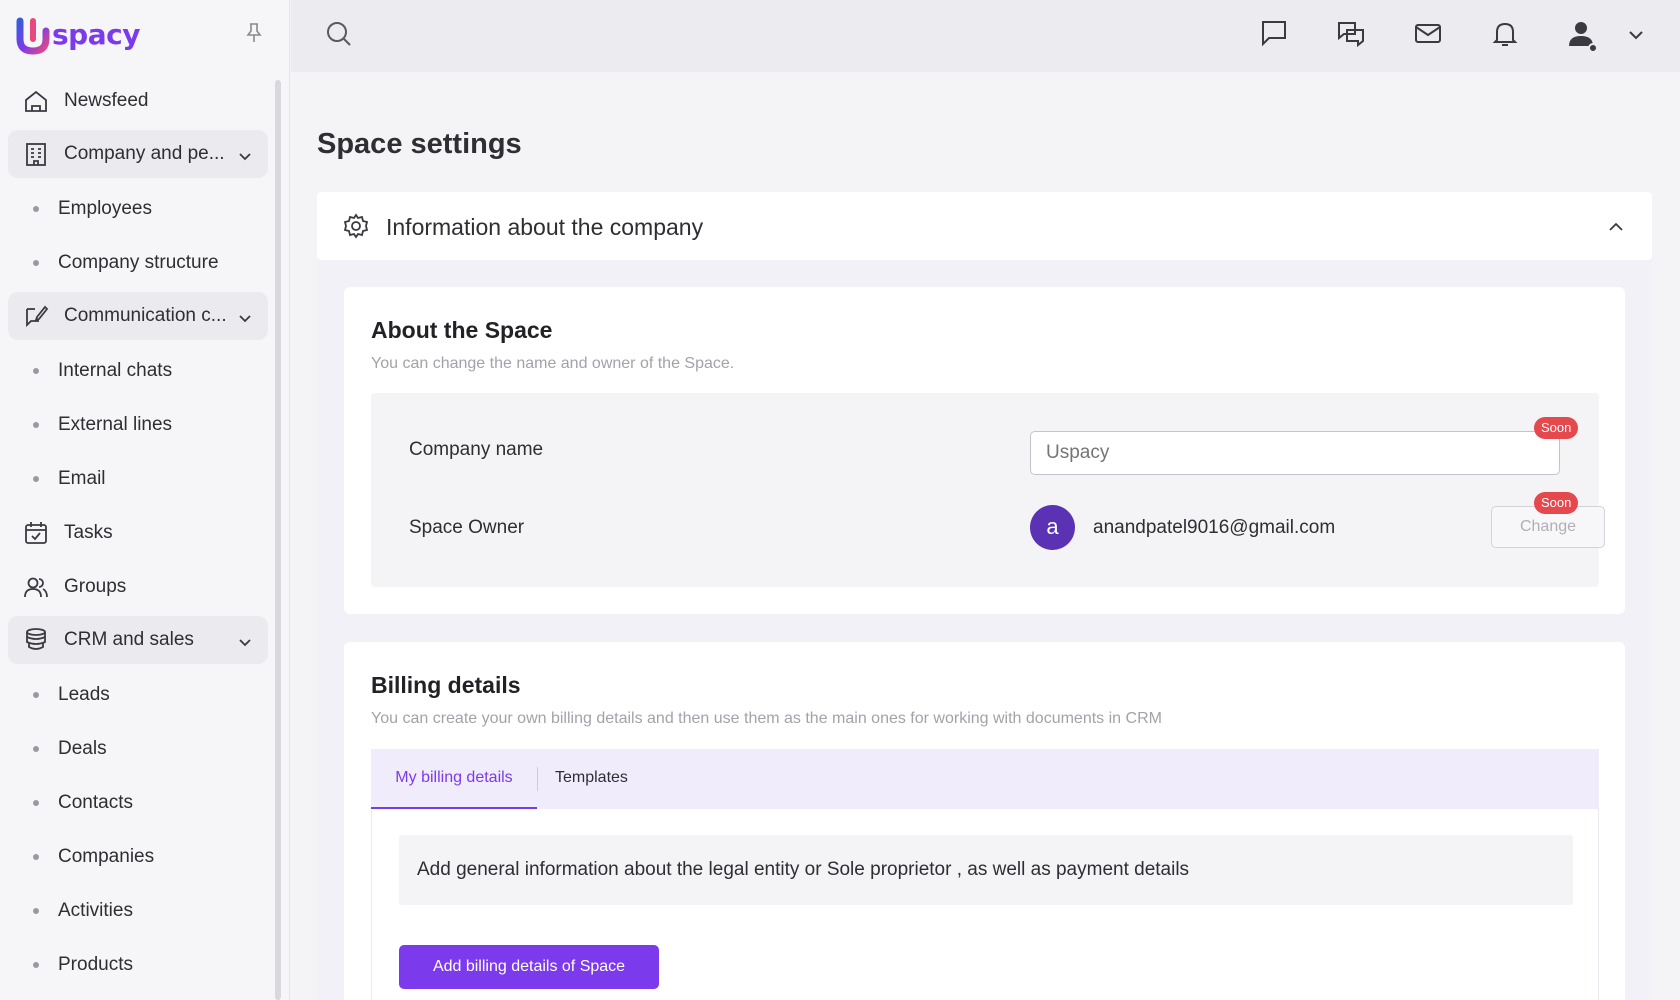 The width and height of the screenshot is (1680, 1000). I want to click on sidebar-item-label: Leads, so click(84, 694).